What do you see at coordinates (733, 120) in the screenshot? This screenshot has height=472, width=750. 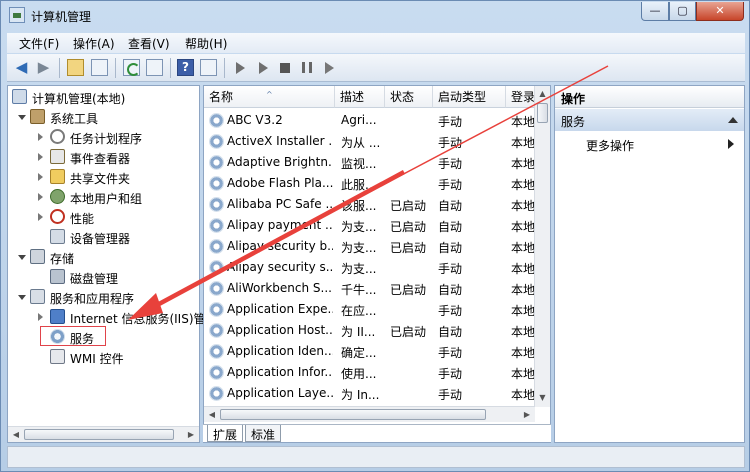 I see `collapse-up-icon` at bounding box center [733, 120].